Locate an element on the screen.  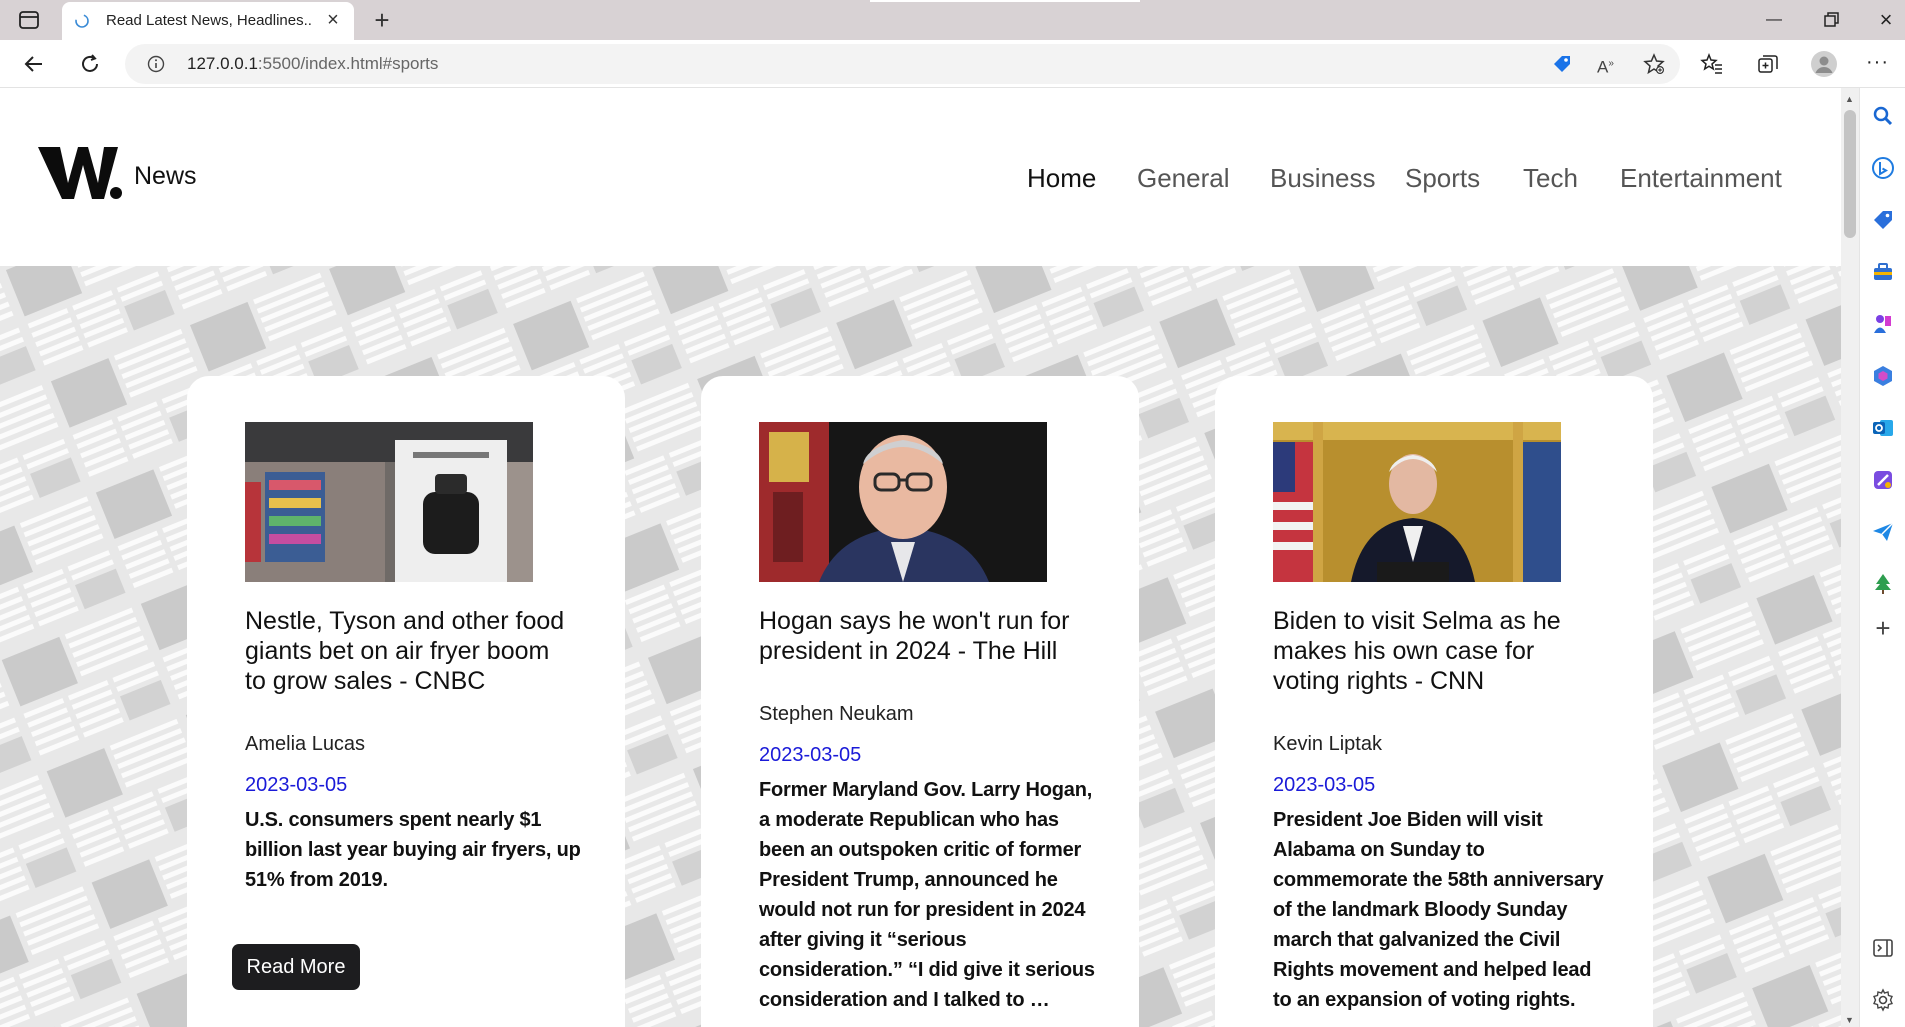
url-path: :5500/index.html#sports is located at coordinates (348, 63).